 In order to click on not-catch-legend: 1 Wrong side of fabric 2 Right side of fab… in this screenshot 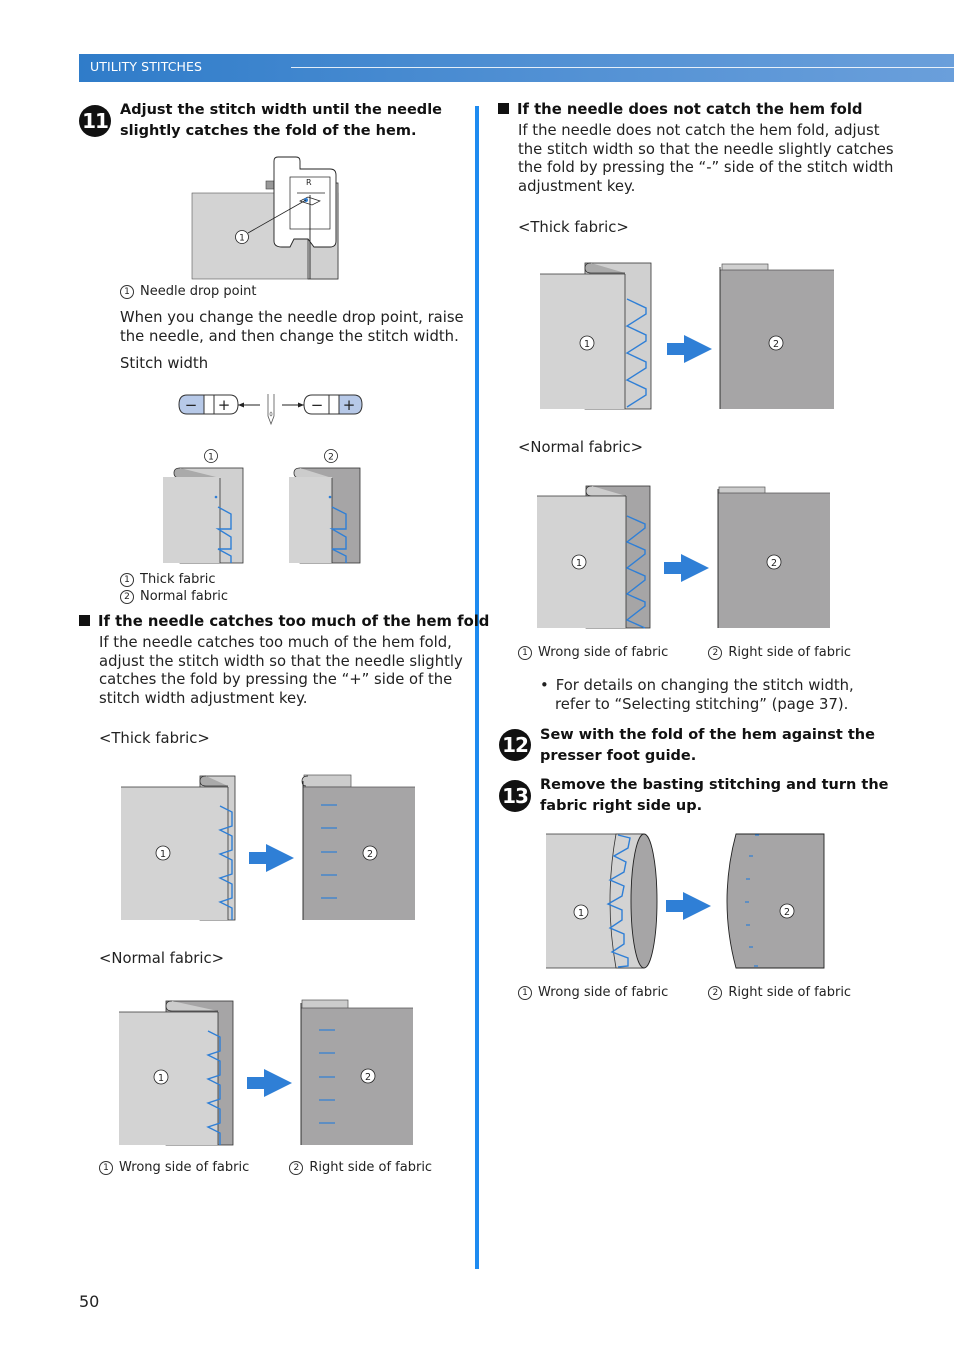, I will do `click(684, 652)`.